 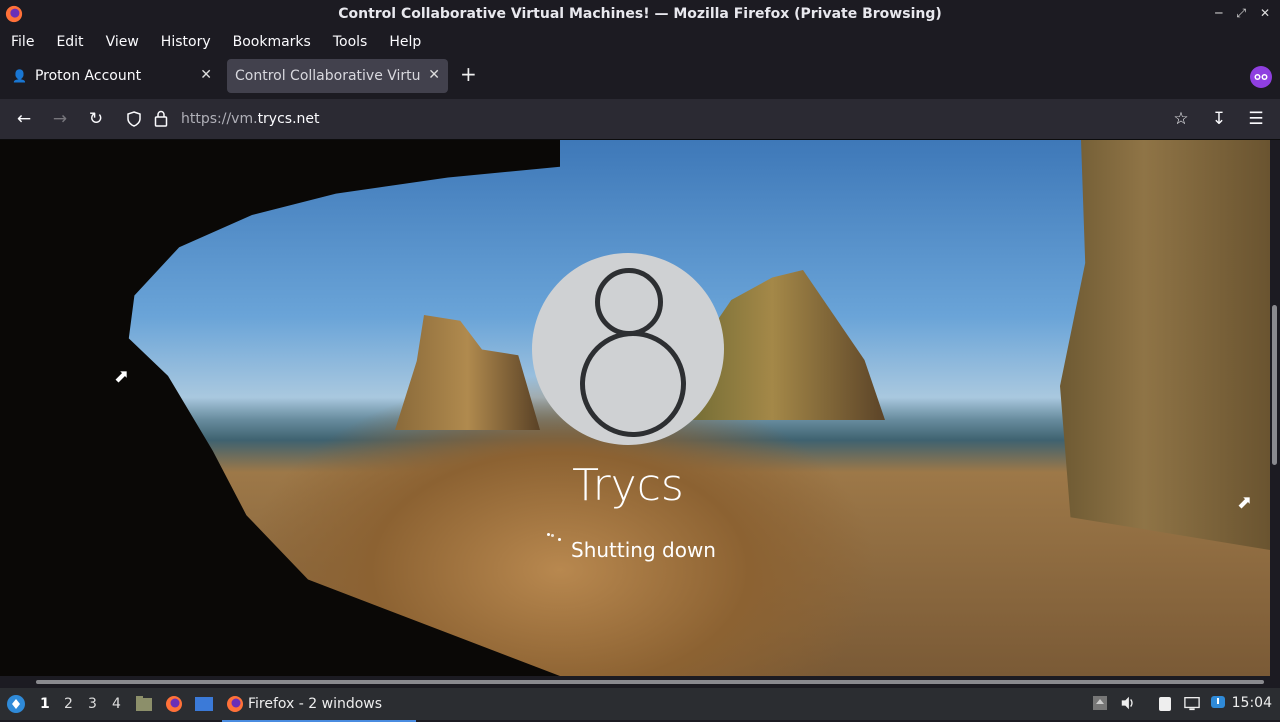 What do you see at coordinates (628, 349) in the screenshot?
I see `user-avatar-icon` at bounding box center [628, 349].